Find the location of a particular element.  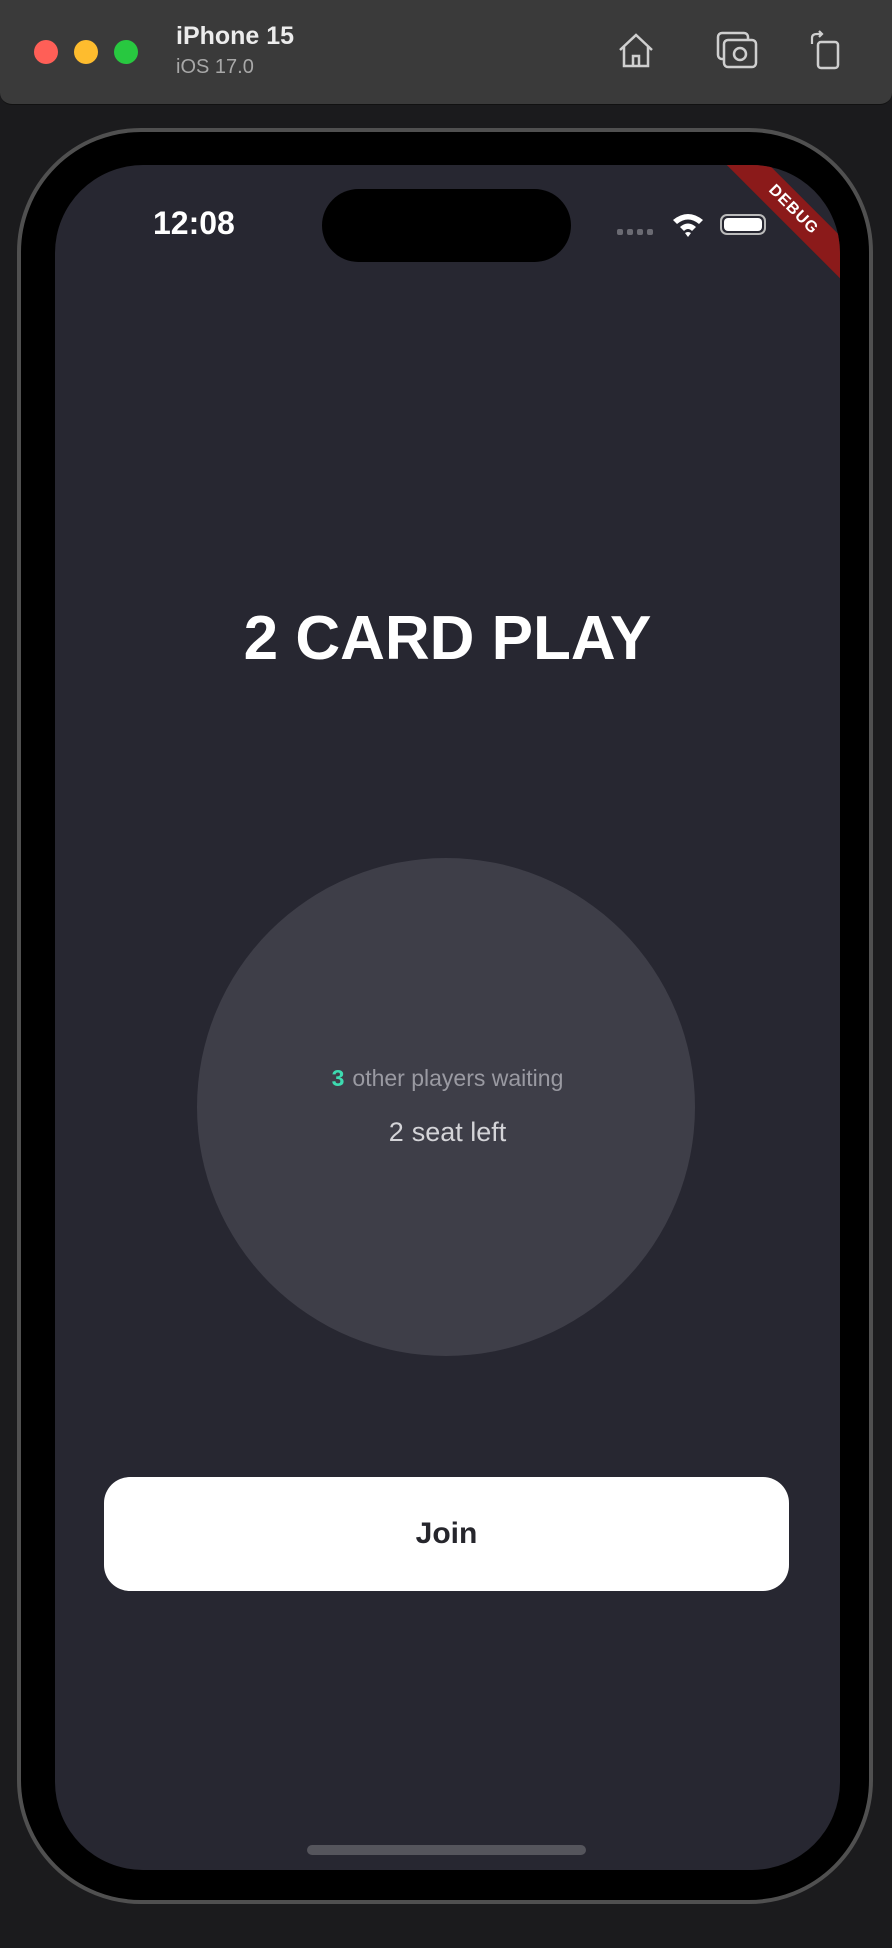

waiting-label: other players waiting is located at coordinates (458, 1078).